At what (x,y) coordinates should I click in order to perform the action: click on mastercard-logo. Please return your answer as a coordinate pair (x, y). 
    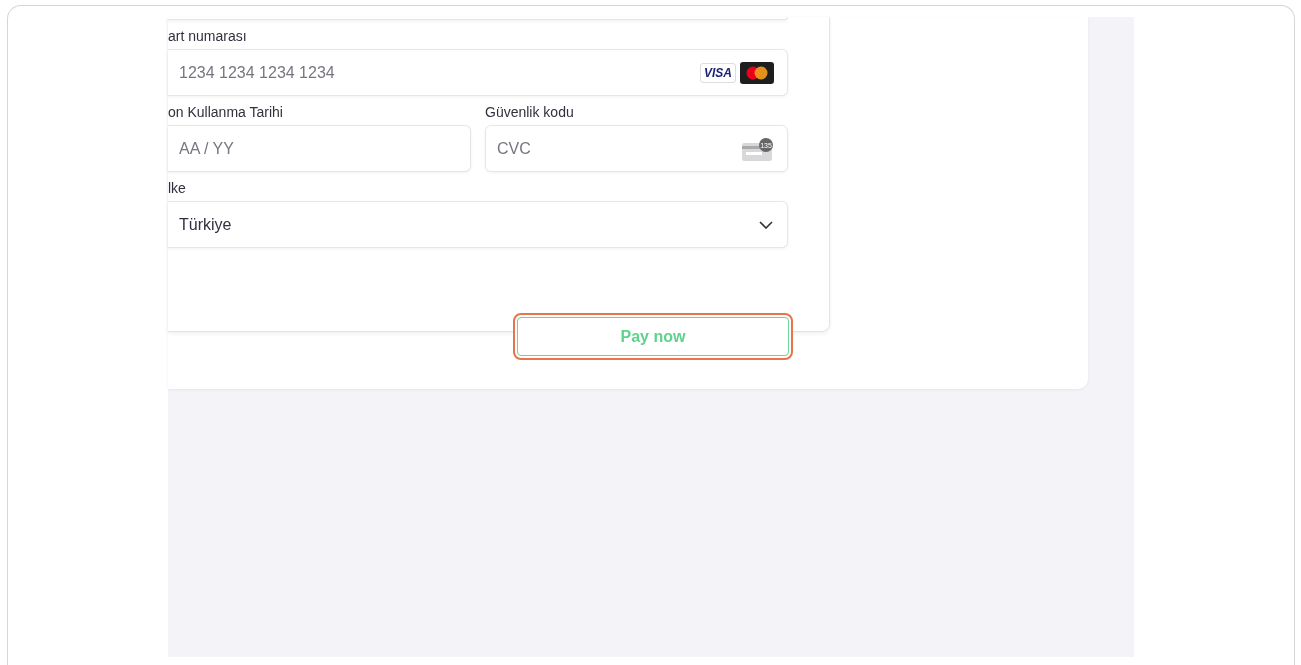
    Looking at the image, I should click on (757, 72).